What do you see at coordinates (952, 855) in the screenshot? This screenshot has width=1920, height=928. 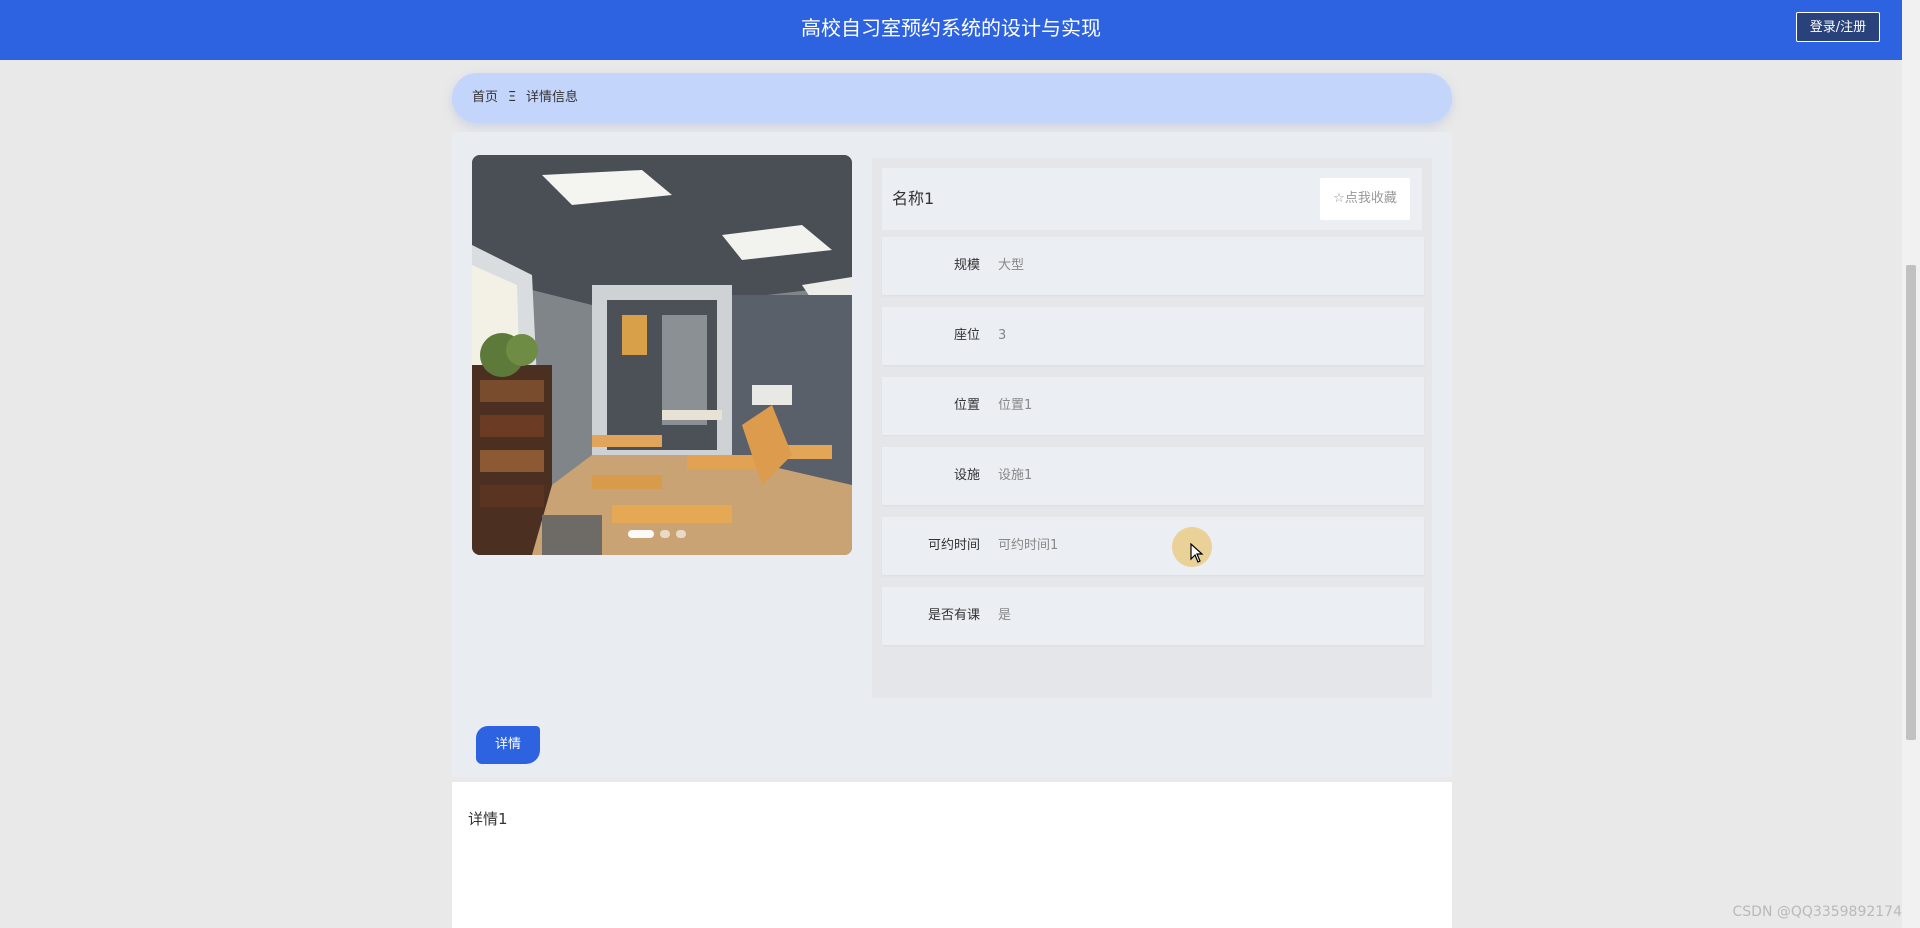 I see `detail-panel: 详情1` at bounding box center [952, 855].